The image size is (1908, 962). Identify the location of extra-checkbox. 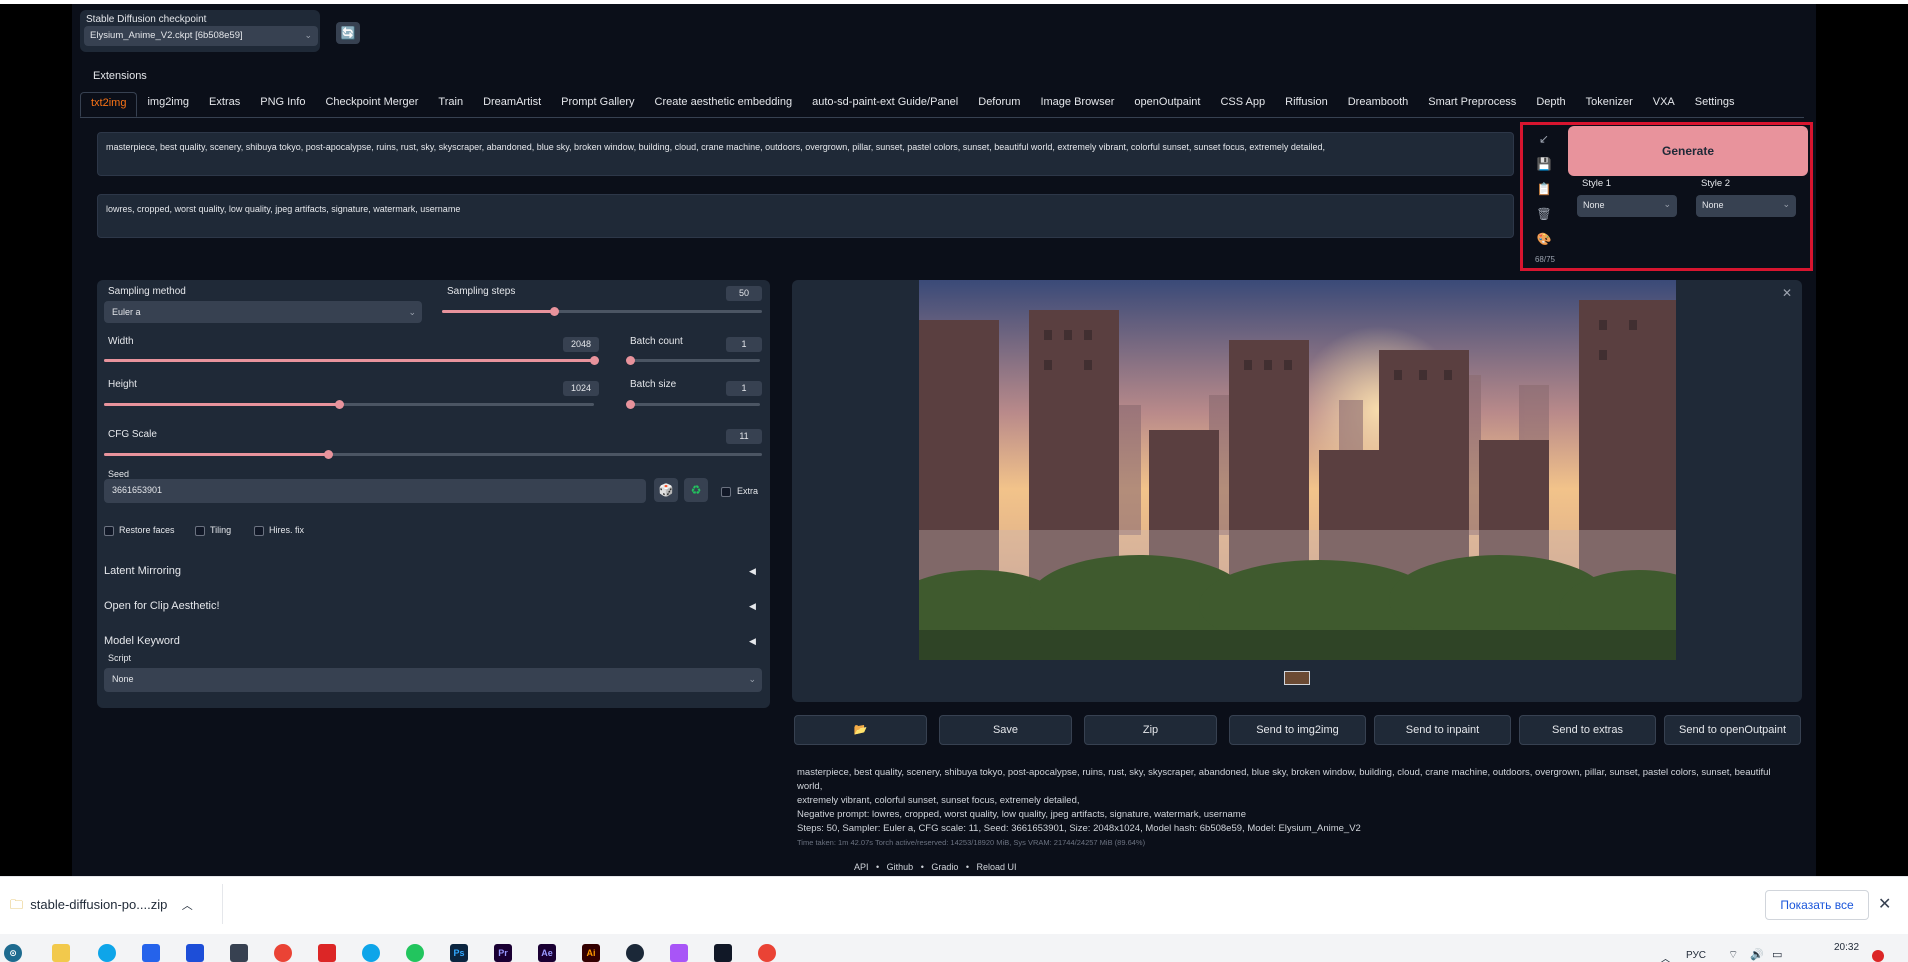
(726, 492).